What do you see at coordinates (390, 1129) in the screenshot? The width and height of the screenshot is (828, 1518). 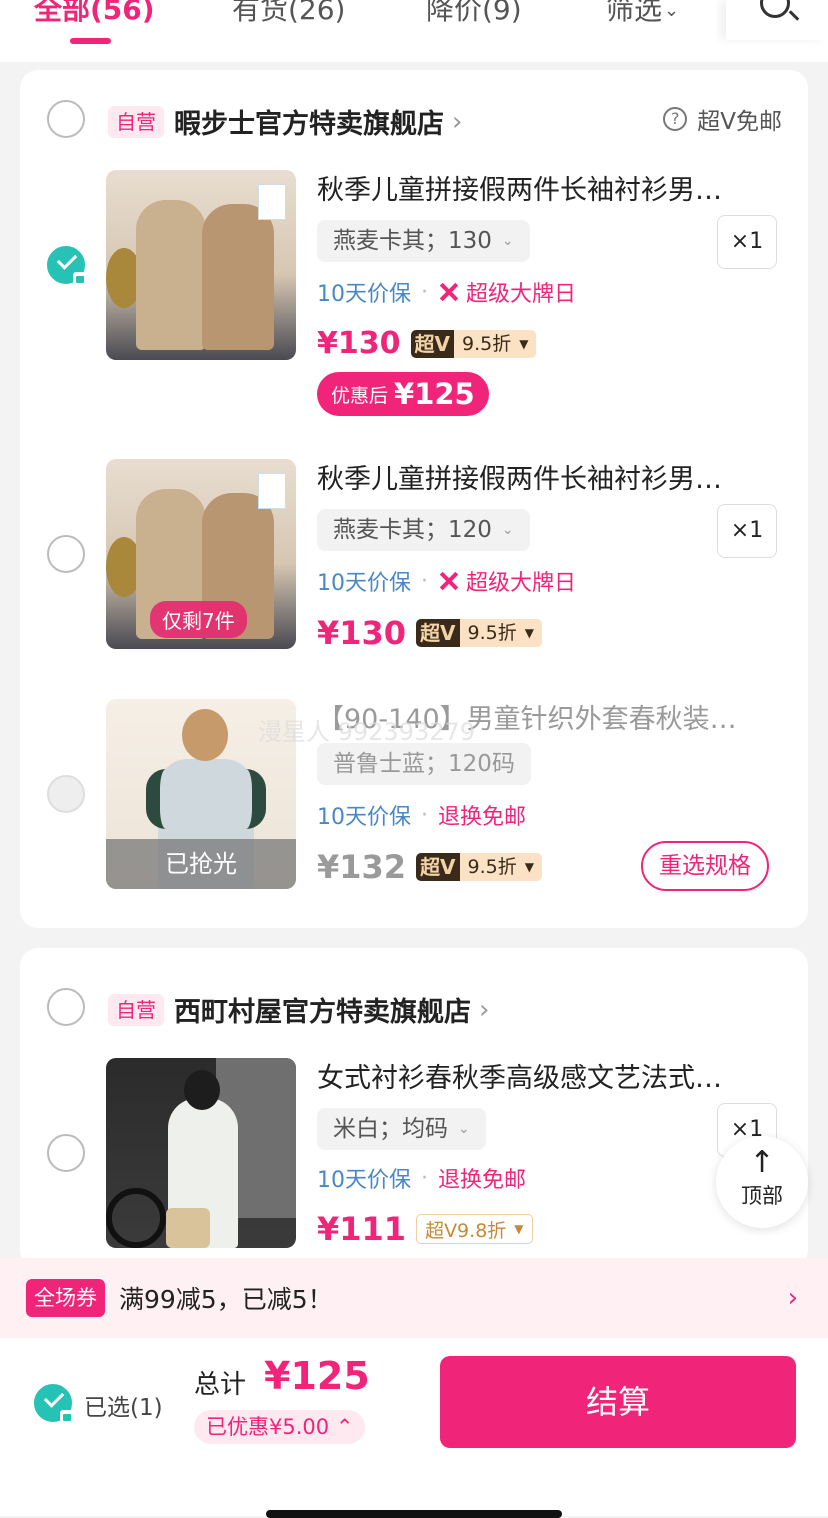 I see `sku-label: 米白；均码` at bounding box center [390, 1129].